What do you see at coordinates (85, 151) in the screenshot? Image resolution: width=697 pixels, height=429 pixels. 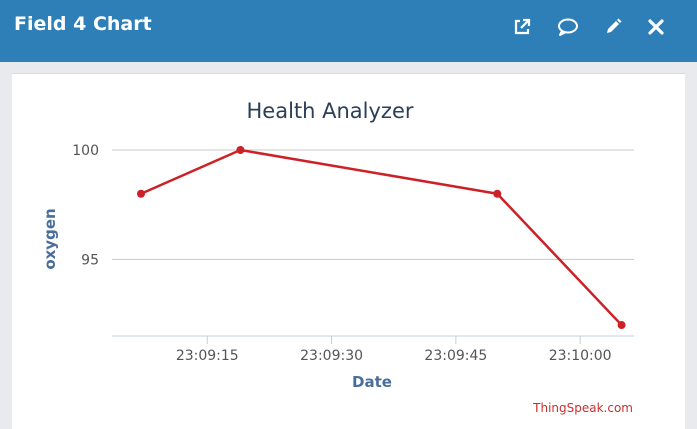 I see `y-tick-label: 100` at bounding box center [85, 151].